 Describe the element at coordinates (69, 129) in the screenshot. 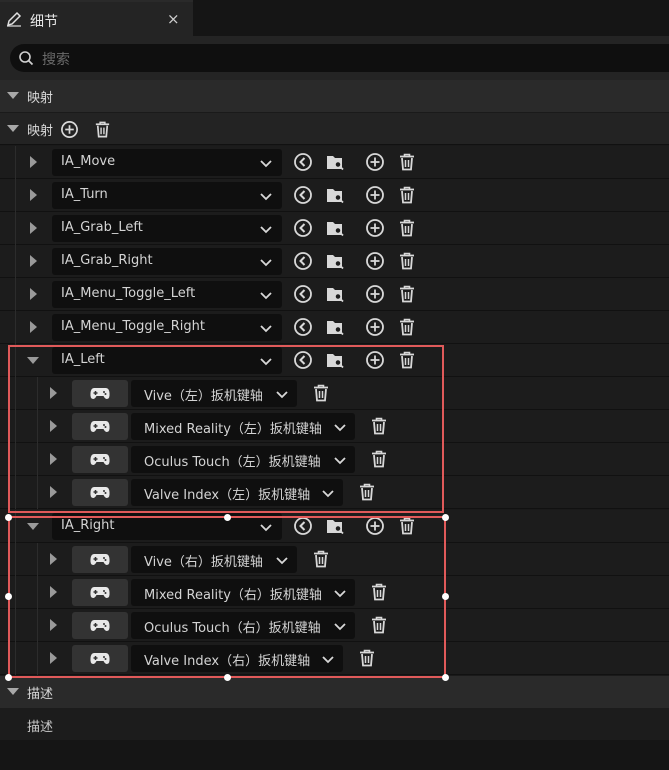

I see `add-icon` at that location.